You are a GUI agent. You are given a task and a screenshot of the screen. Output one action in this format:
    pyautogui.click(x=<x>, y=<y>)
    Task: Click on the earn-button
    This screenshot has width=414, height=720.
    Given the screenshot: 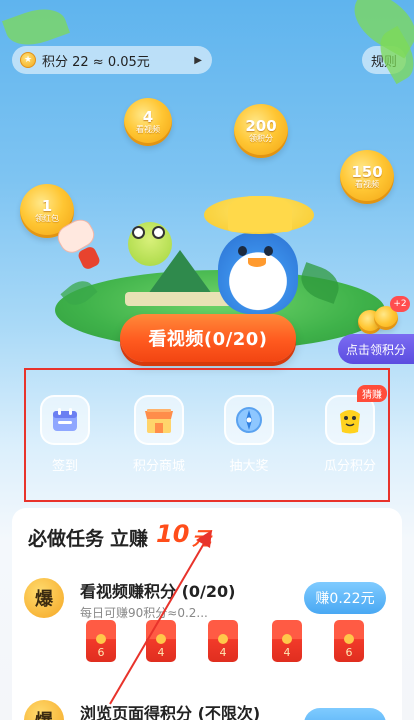 What is the action you would take?
    pyautogui.click(x=345, y=714)
    